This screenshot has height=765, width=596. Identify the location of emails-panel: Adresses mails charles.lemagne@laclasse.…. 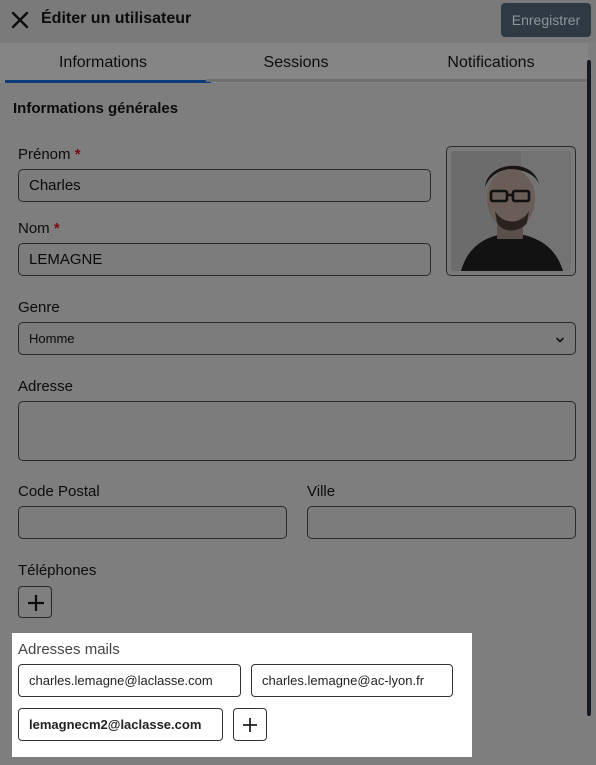
(242, 695).